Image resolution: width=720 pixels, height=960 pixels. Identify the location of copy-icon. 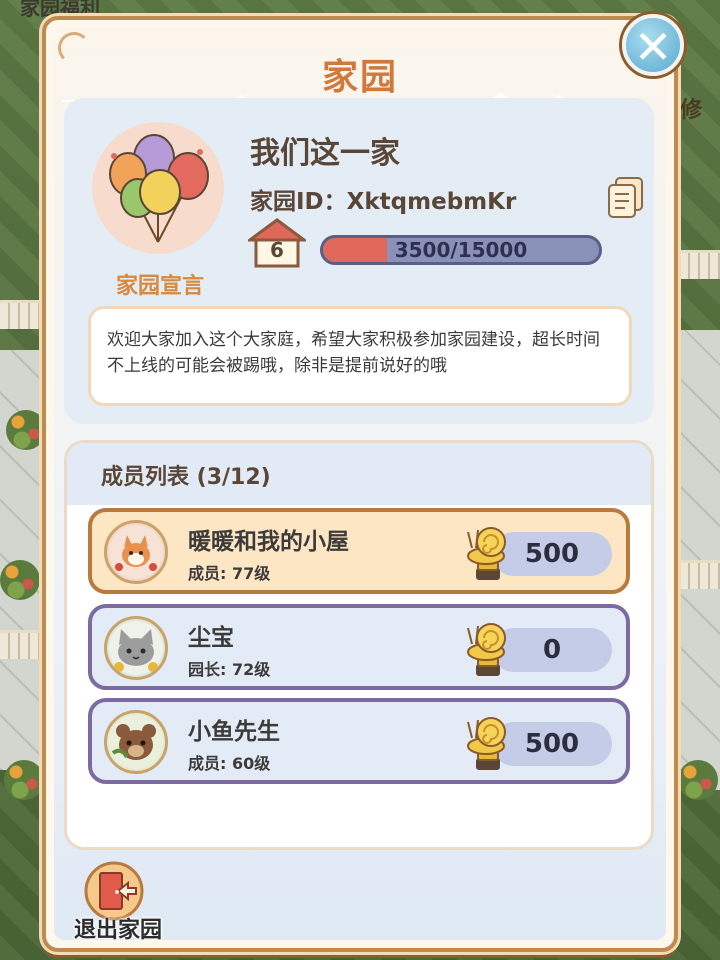
(625, 197).